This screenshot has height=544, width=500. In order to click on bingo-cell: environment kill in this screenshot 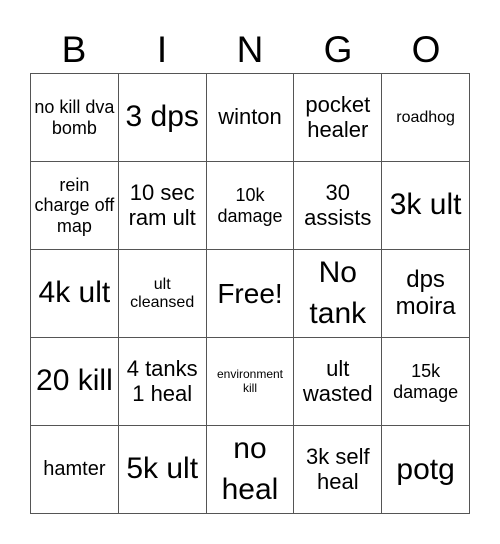, I will do `click(250, 382)`.